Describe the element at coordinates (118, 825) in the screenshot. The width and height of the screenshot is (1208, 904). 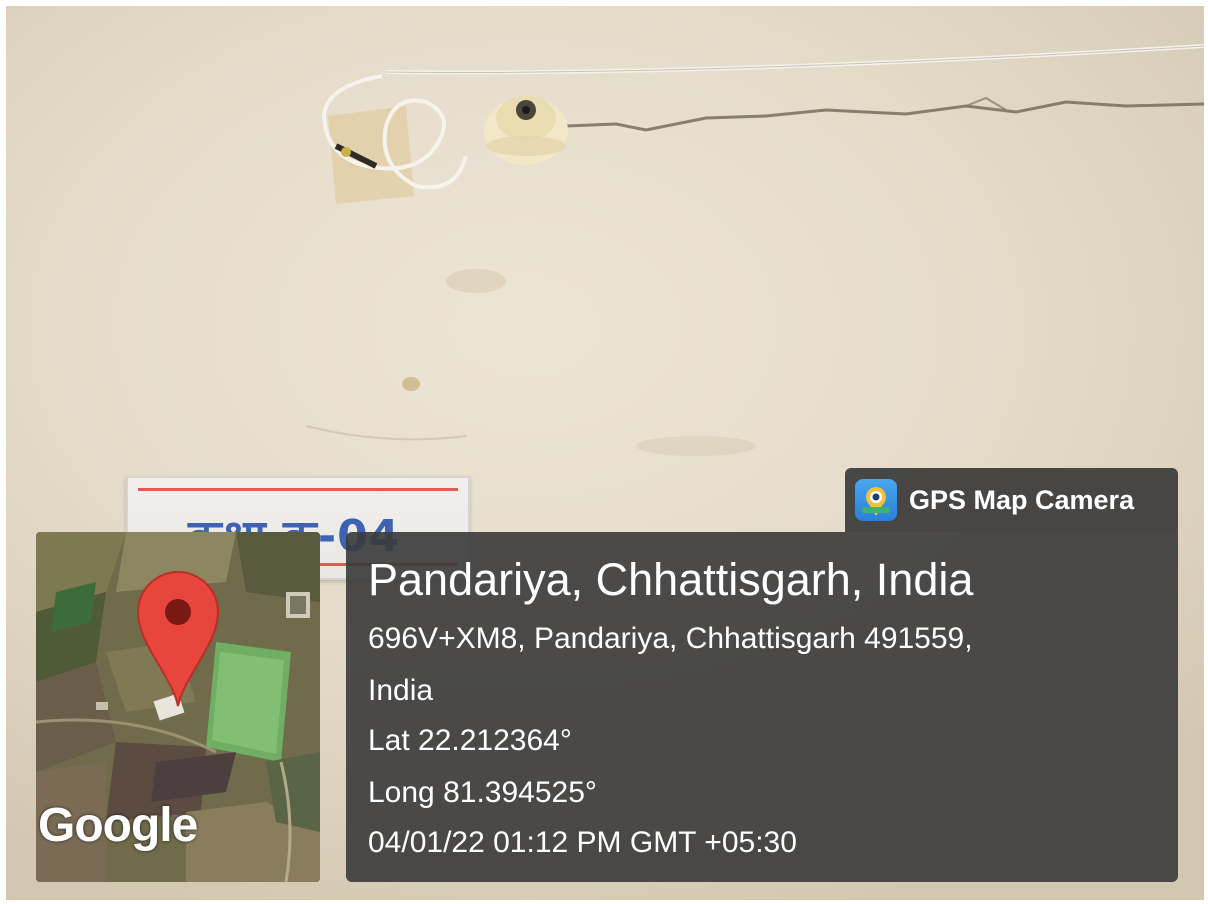
I see `google-logo: Google` at that location.